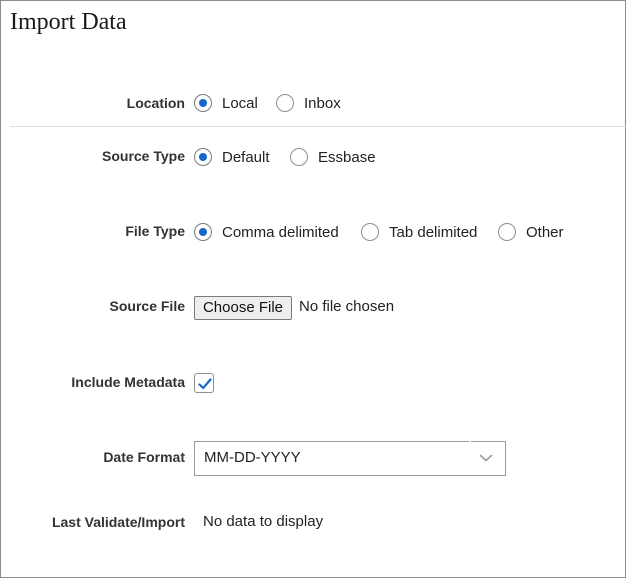 This screenshot has height=578, width=626. What do you see at coordinates (285, 103) in the screenshot?
I see `location-inbox-radio` at bounding box center [285, 103].